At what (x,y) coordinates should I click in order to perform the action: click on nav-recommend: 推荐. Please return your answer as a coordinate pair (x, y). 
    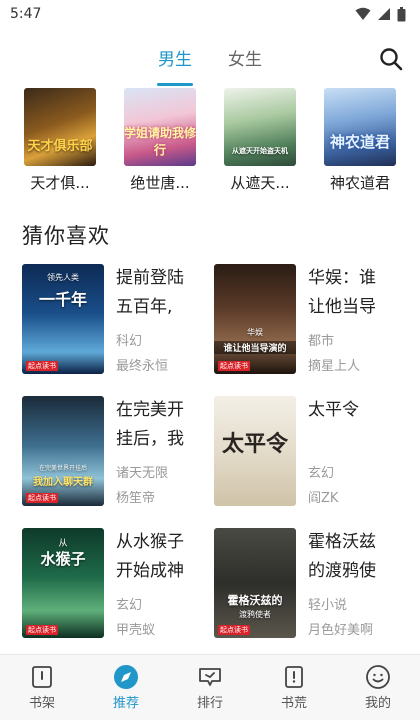
    Looking at the image, I should click on (126, 687).